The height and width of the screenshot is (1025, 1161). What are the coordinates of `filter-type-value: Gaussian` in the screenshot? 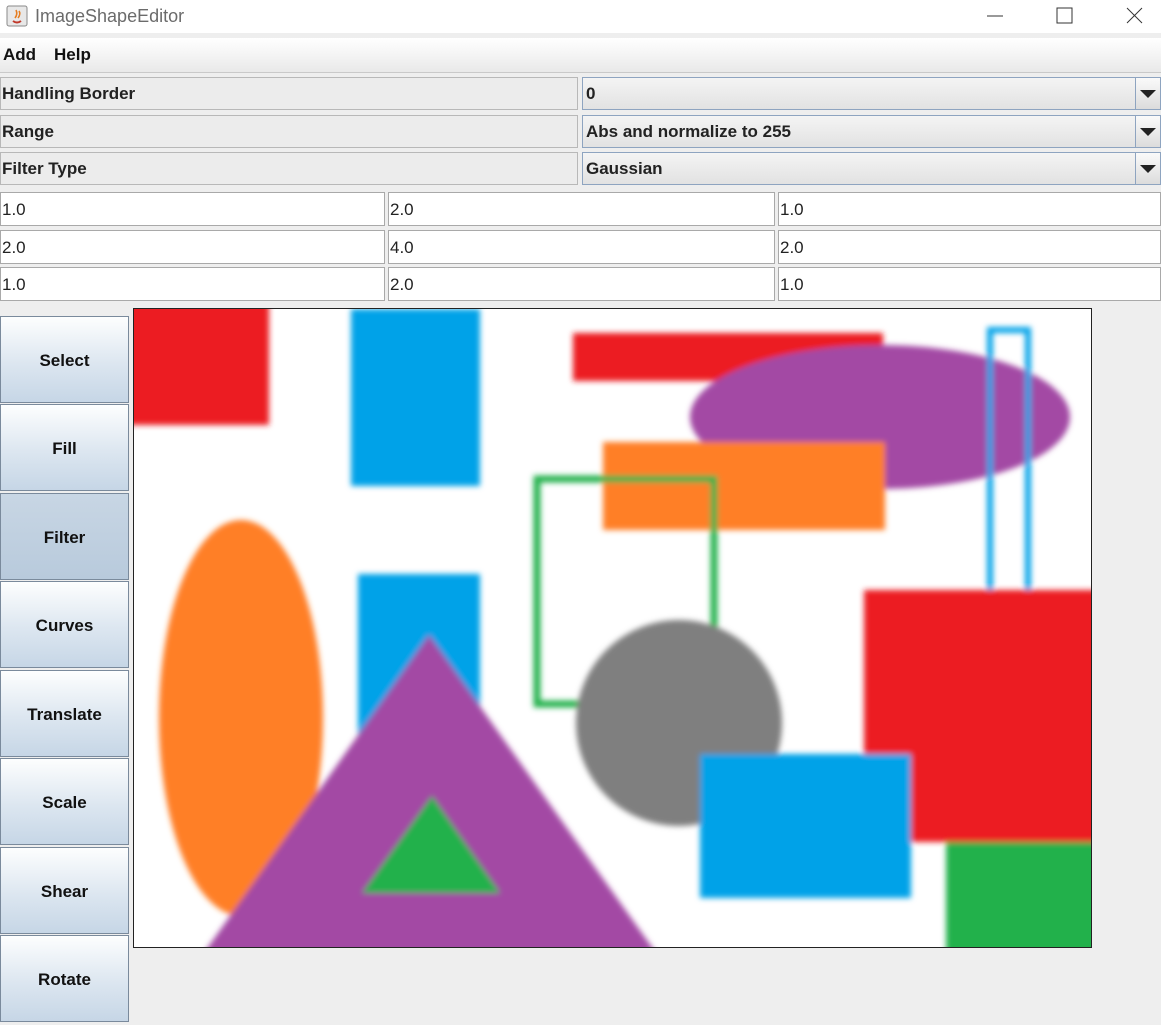 It's located at (624, 168).